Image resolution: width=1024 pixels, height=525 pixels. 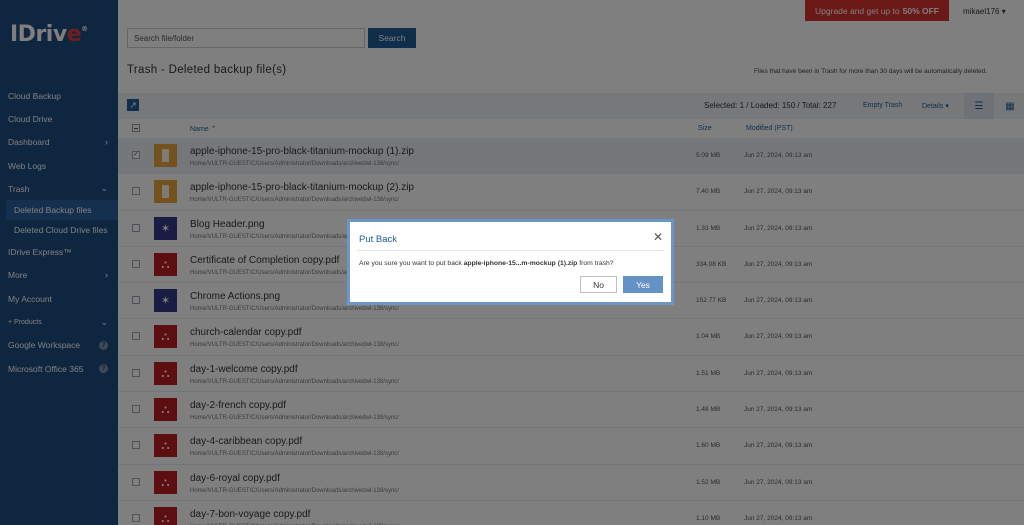 I want to click on dialog-text-after: from trash?, so click(x=595, y=263).